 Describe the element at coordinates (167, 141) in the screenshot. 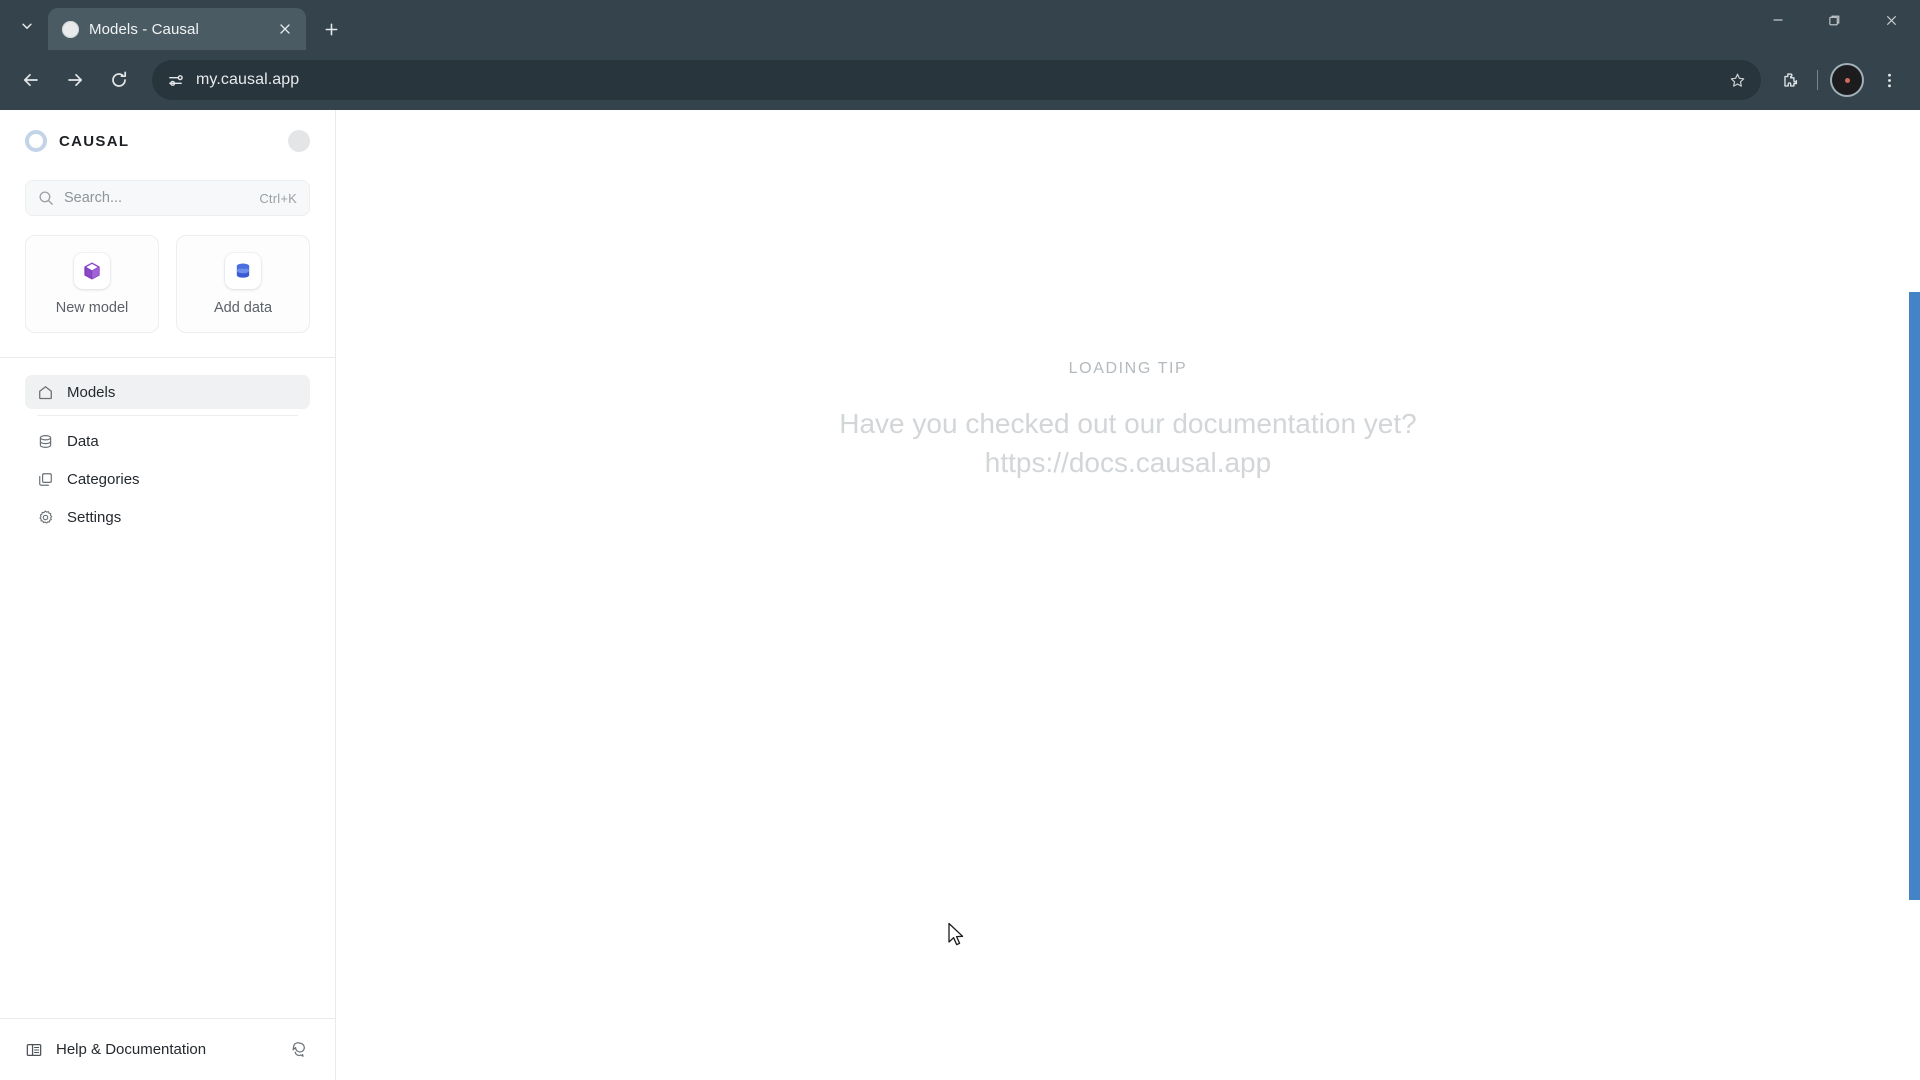

I see `sidebar-header: CAUSAL` at that location.